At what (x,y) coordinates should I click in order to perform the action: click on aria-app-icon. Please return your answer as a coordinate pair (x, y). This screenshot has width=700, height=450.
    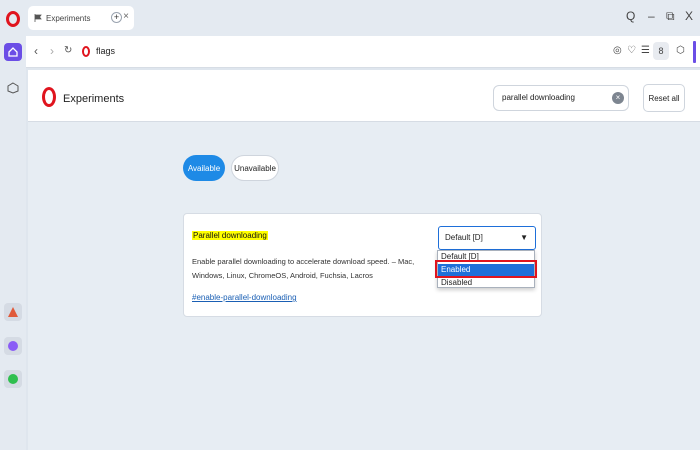
    Looking at the image, I should click on (13, 312).